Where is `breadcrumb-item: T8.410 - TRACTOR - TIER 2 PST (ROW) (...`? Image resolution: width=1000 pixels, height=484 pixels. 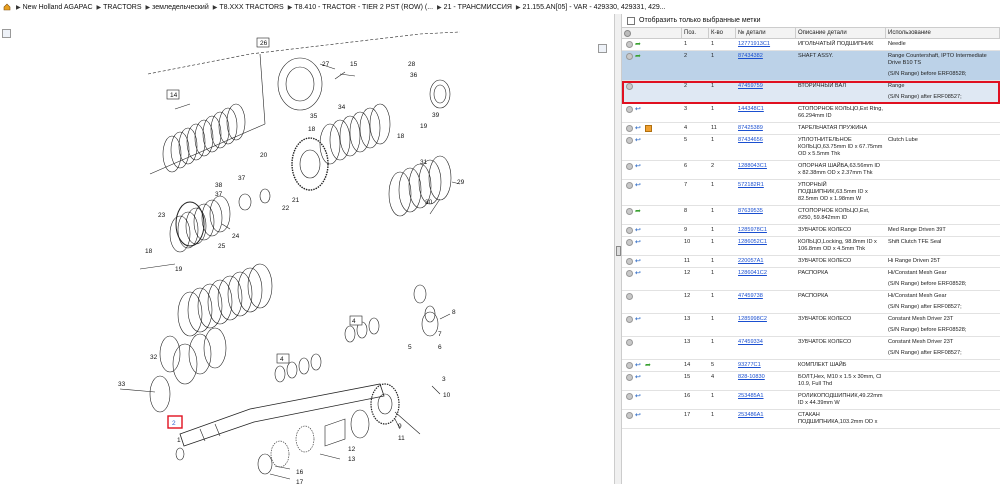 breadcrumb-item: T8.410 - TRACTOR - TIER 2 PST (ROW) (... is located at coordinates (363, 7).